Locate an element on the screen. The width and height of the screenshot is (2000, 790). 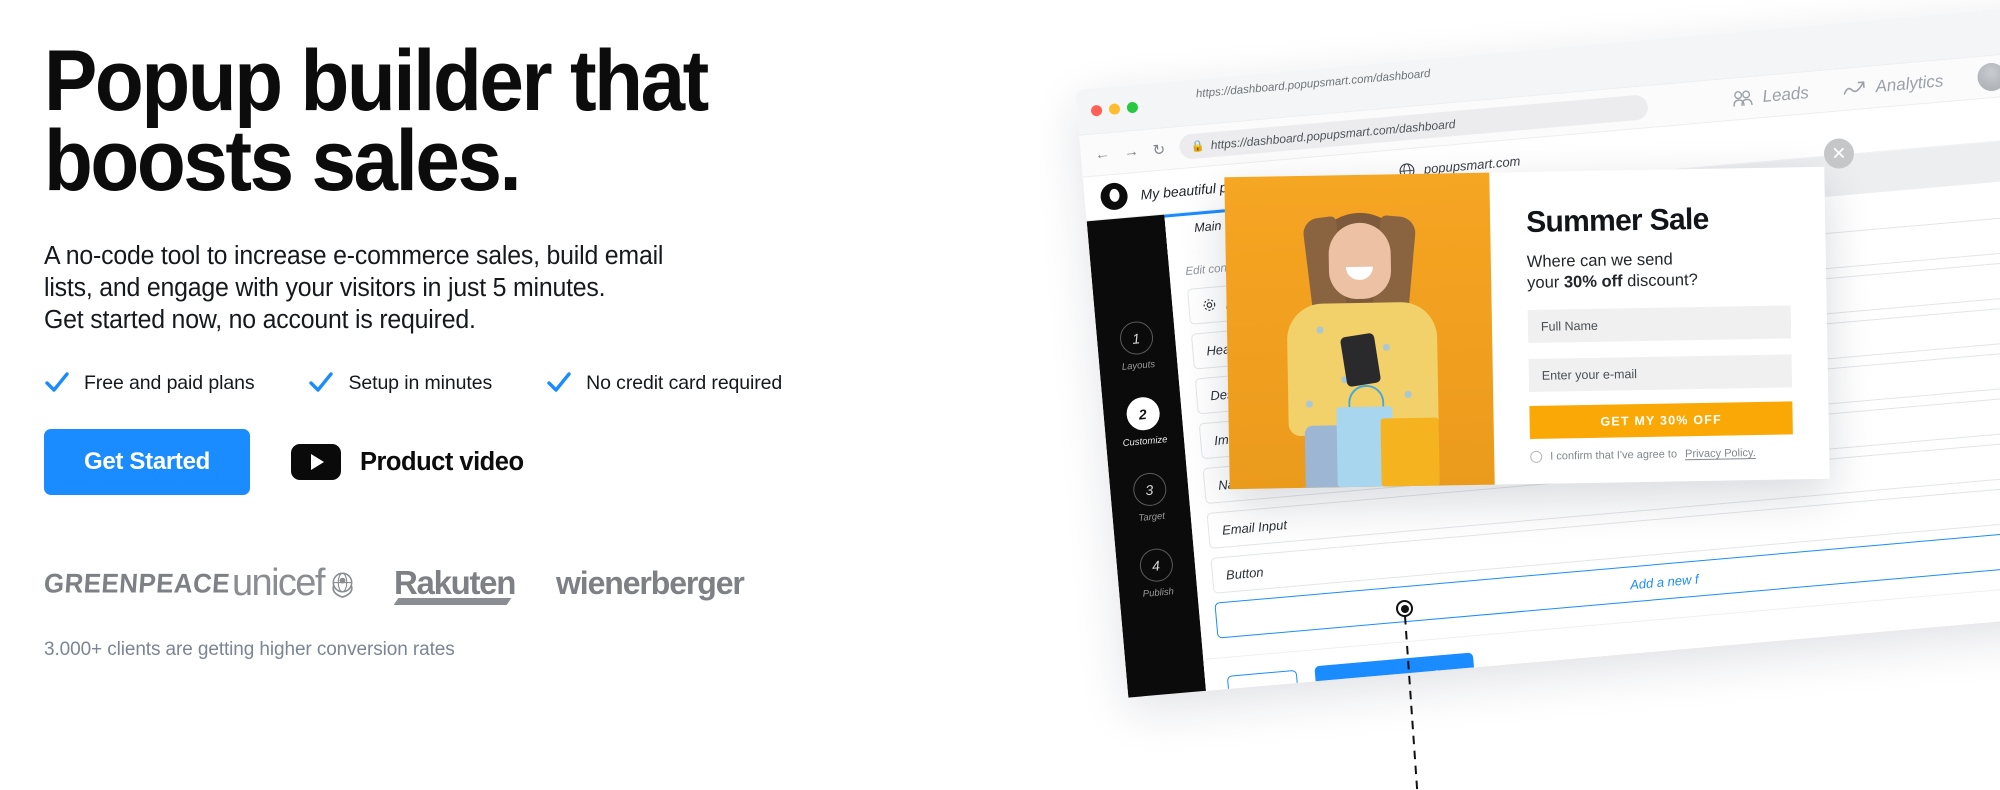
step-number: 4 is located at coordinates (1156, 565).